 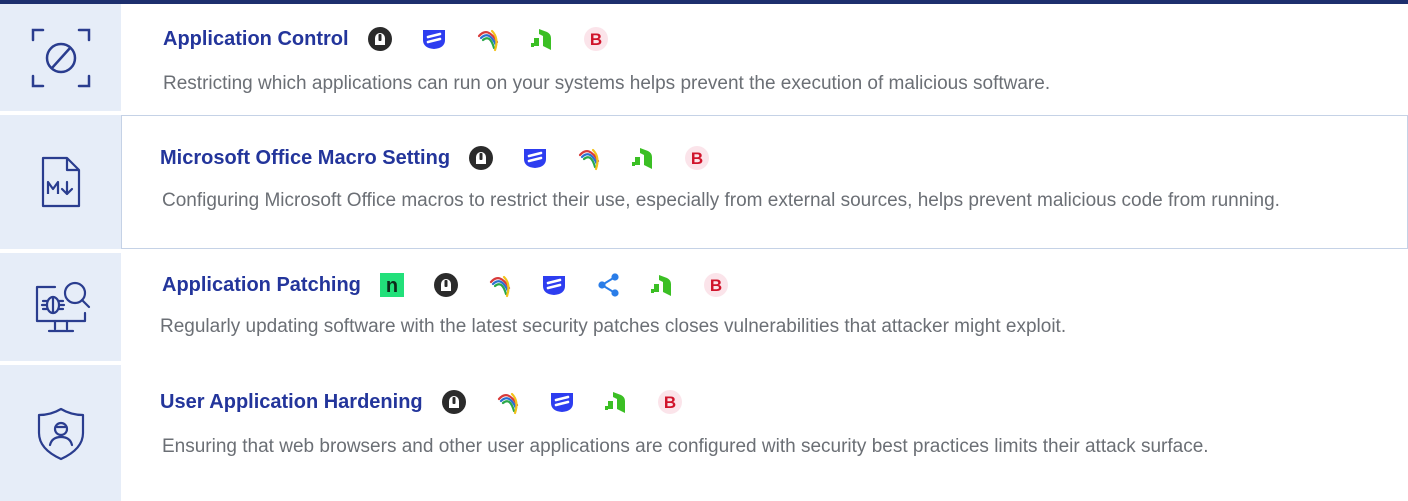 I want to click on n-letter: n, so click(x=392, y=286).